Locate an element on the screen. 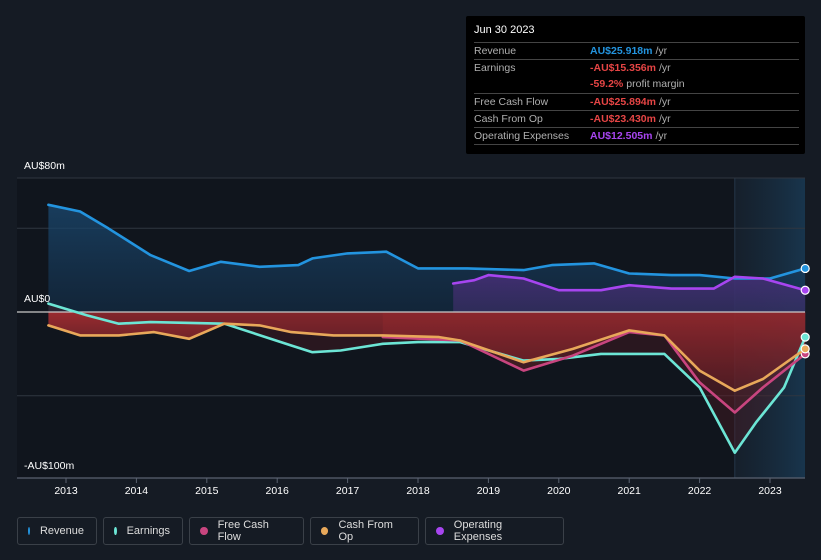 The width and height of the screenshot is (821, 560). y-tick-label: -AU$100m is located at coordinates (49, 466).